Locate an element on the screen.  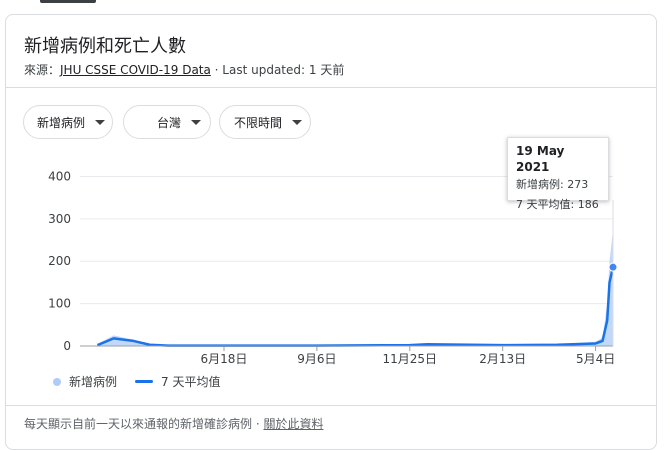
x-tick-label: 6月18日 is located at coordinates (224, 359).